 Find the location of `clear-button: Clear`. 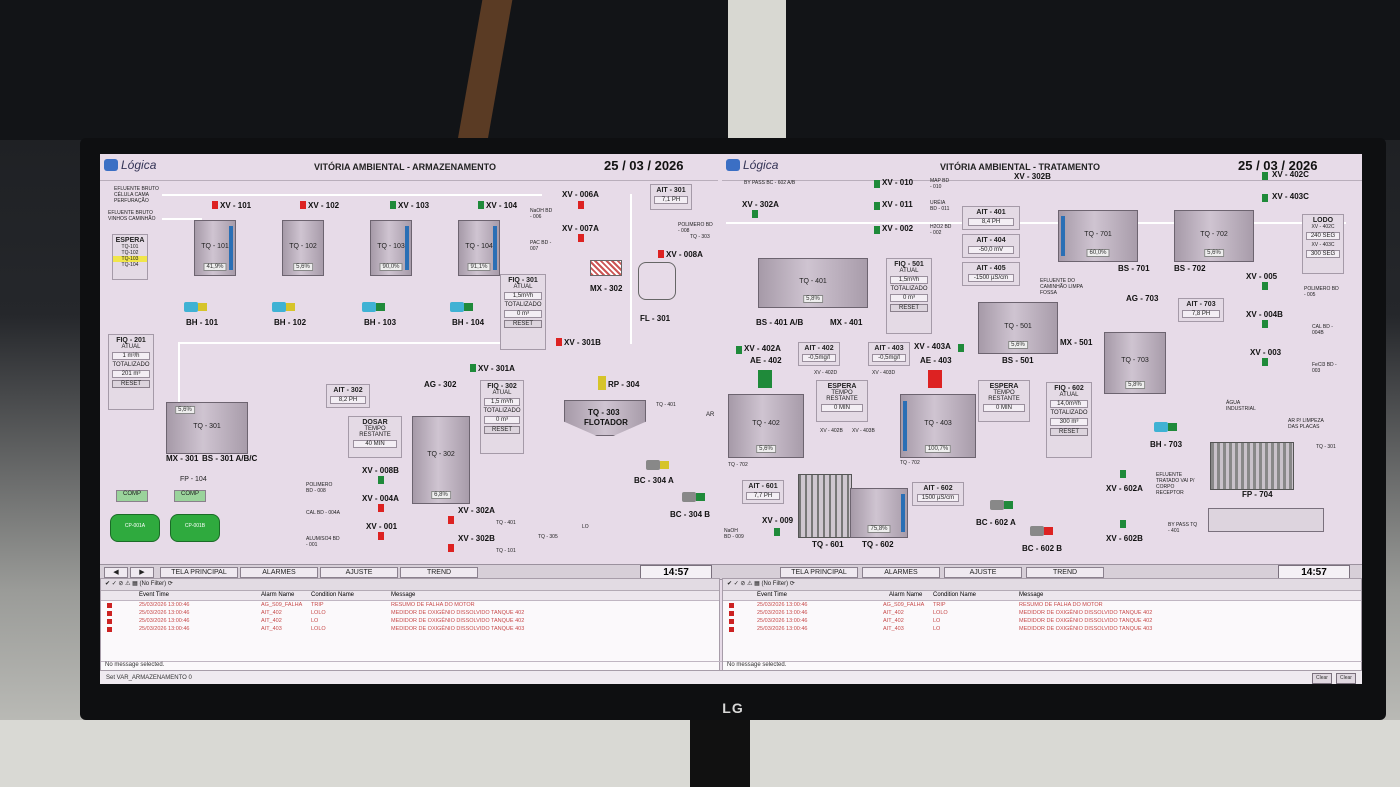

clear-button: Clear is located at coordinates (1322, 678).